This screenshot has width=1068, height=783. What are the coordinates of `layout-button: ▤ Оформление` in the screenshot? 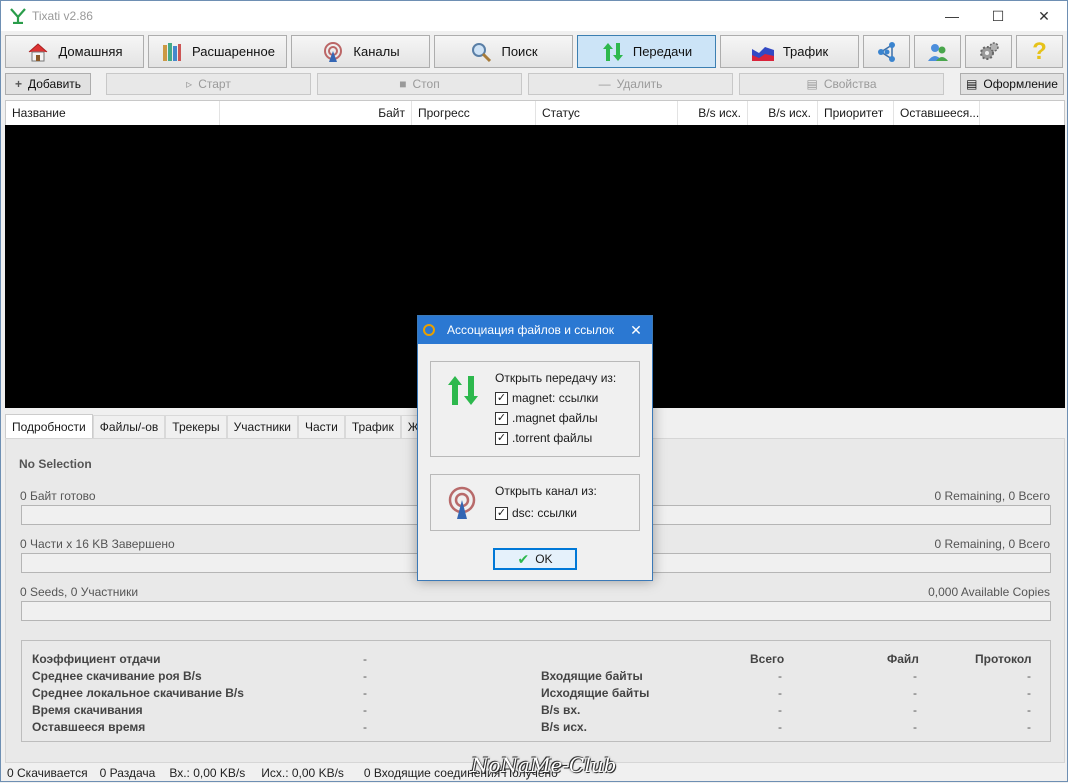 It's located at (1012, 84).